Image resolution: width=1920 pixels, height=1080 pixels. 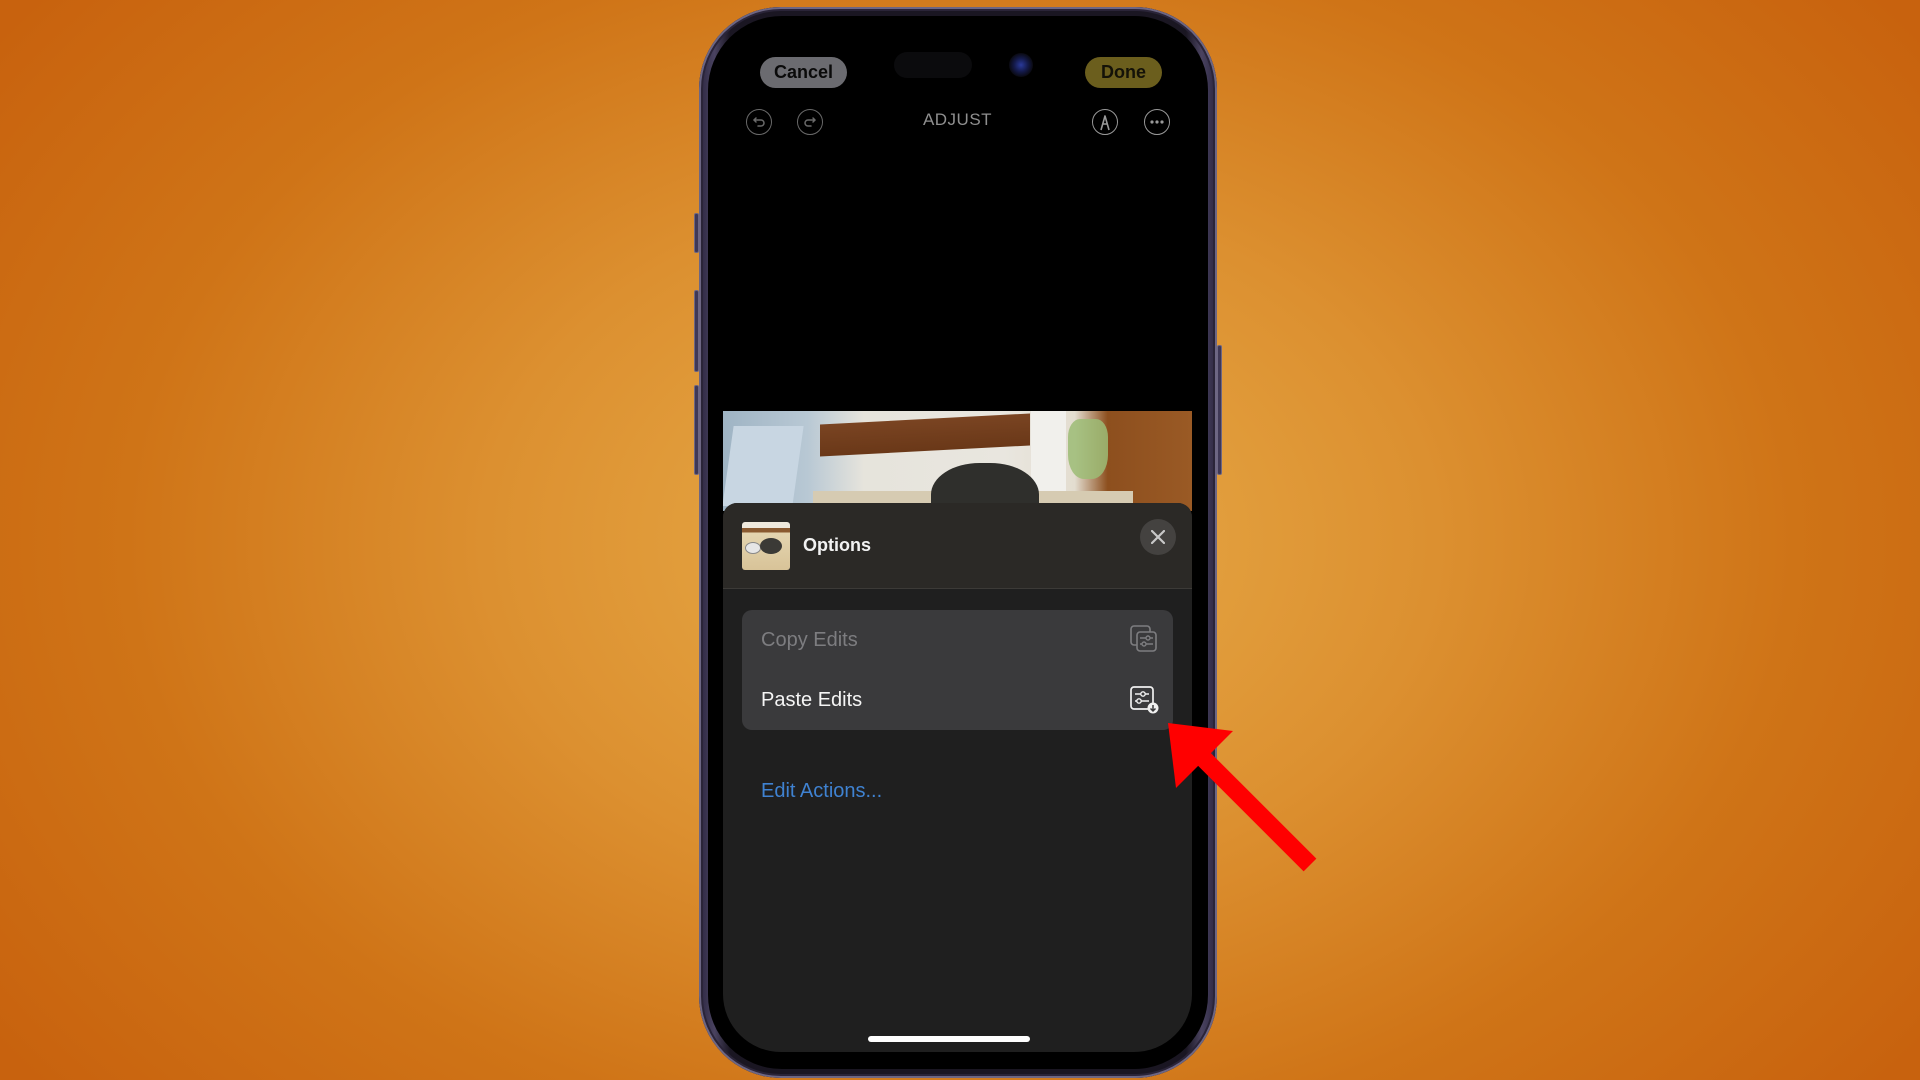 I want to click on sheet-header: Options, so click(x=957, y=546).